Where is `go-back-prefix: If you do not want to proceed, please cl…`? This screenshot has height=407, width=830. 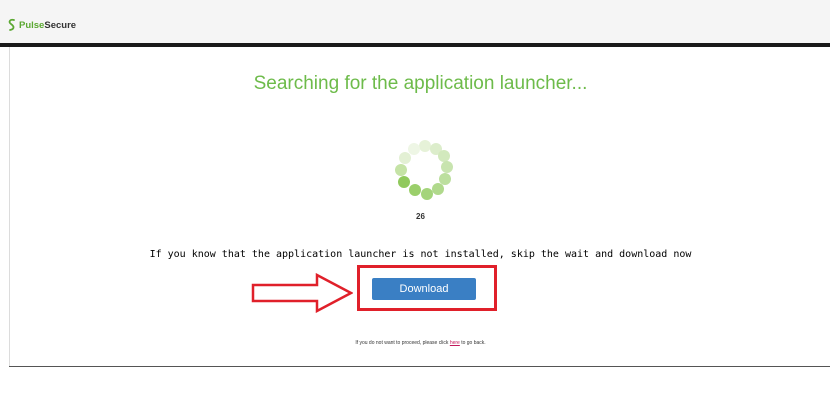
go-back-prefix: If you do not want to proceed, please cl… is located at coordinates (402, 343).